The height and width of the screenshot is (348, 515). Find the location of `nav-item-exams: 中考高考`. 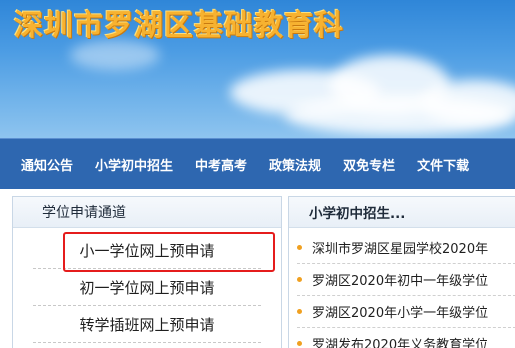

nav-item-exams: 中考高考 is located at coordinates (221, 164).